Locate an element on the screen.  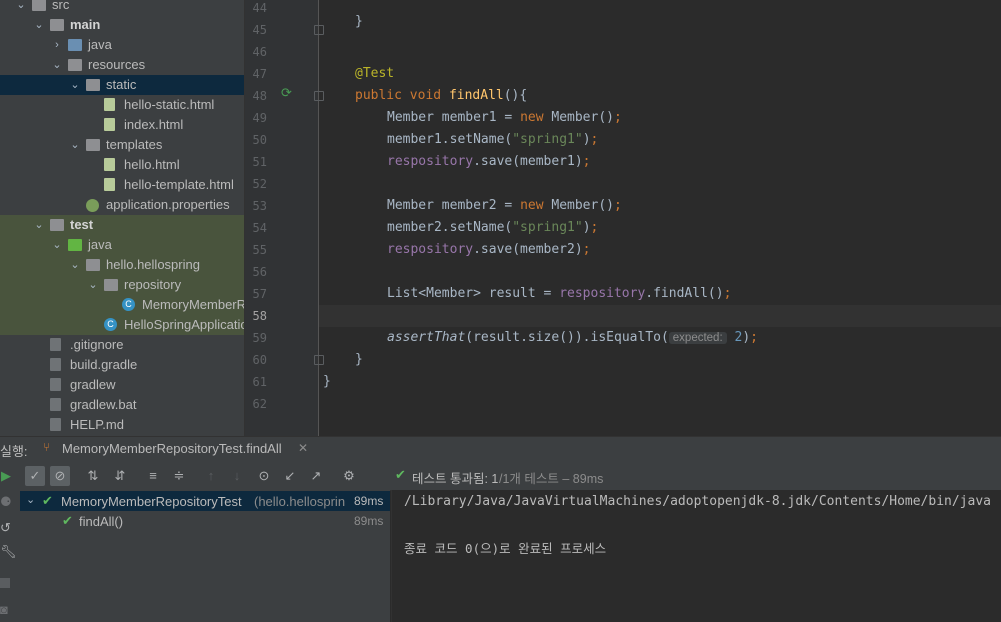
line-number: 48 is located at coordinates (259, 96).